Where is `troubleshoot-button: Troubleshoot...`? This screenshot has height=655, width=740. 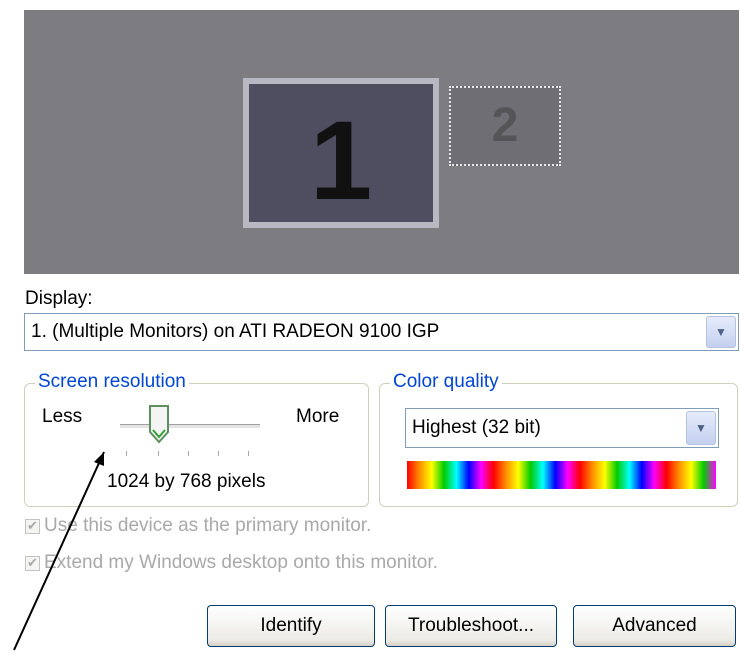 troubleshoot-button: Troubleshoot... is located at coordinates (471, 626).